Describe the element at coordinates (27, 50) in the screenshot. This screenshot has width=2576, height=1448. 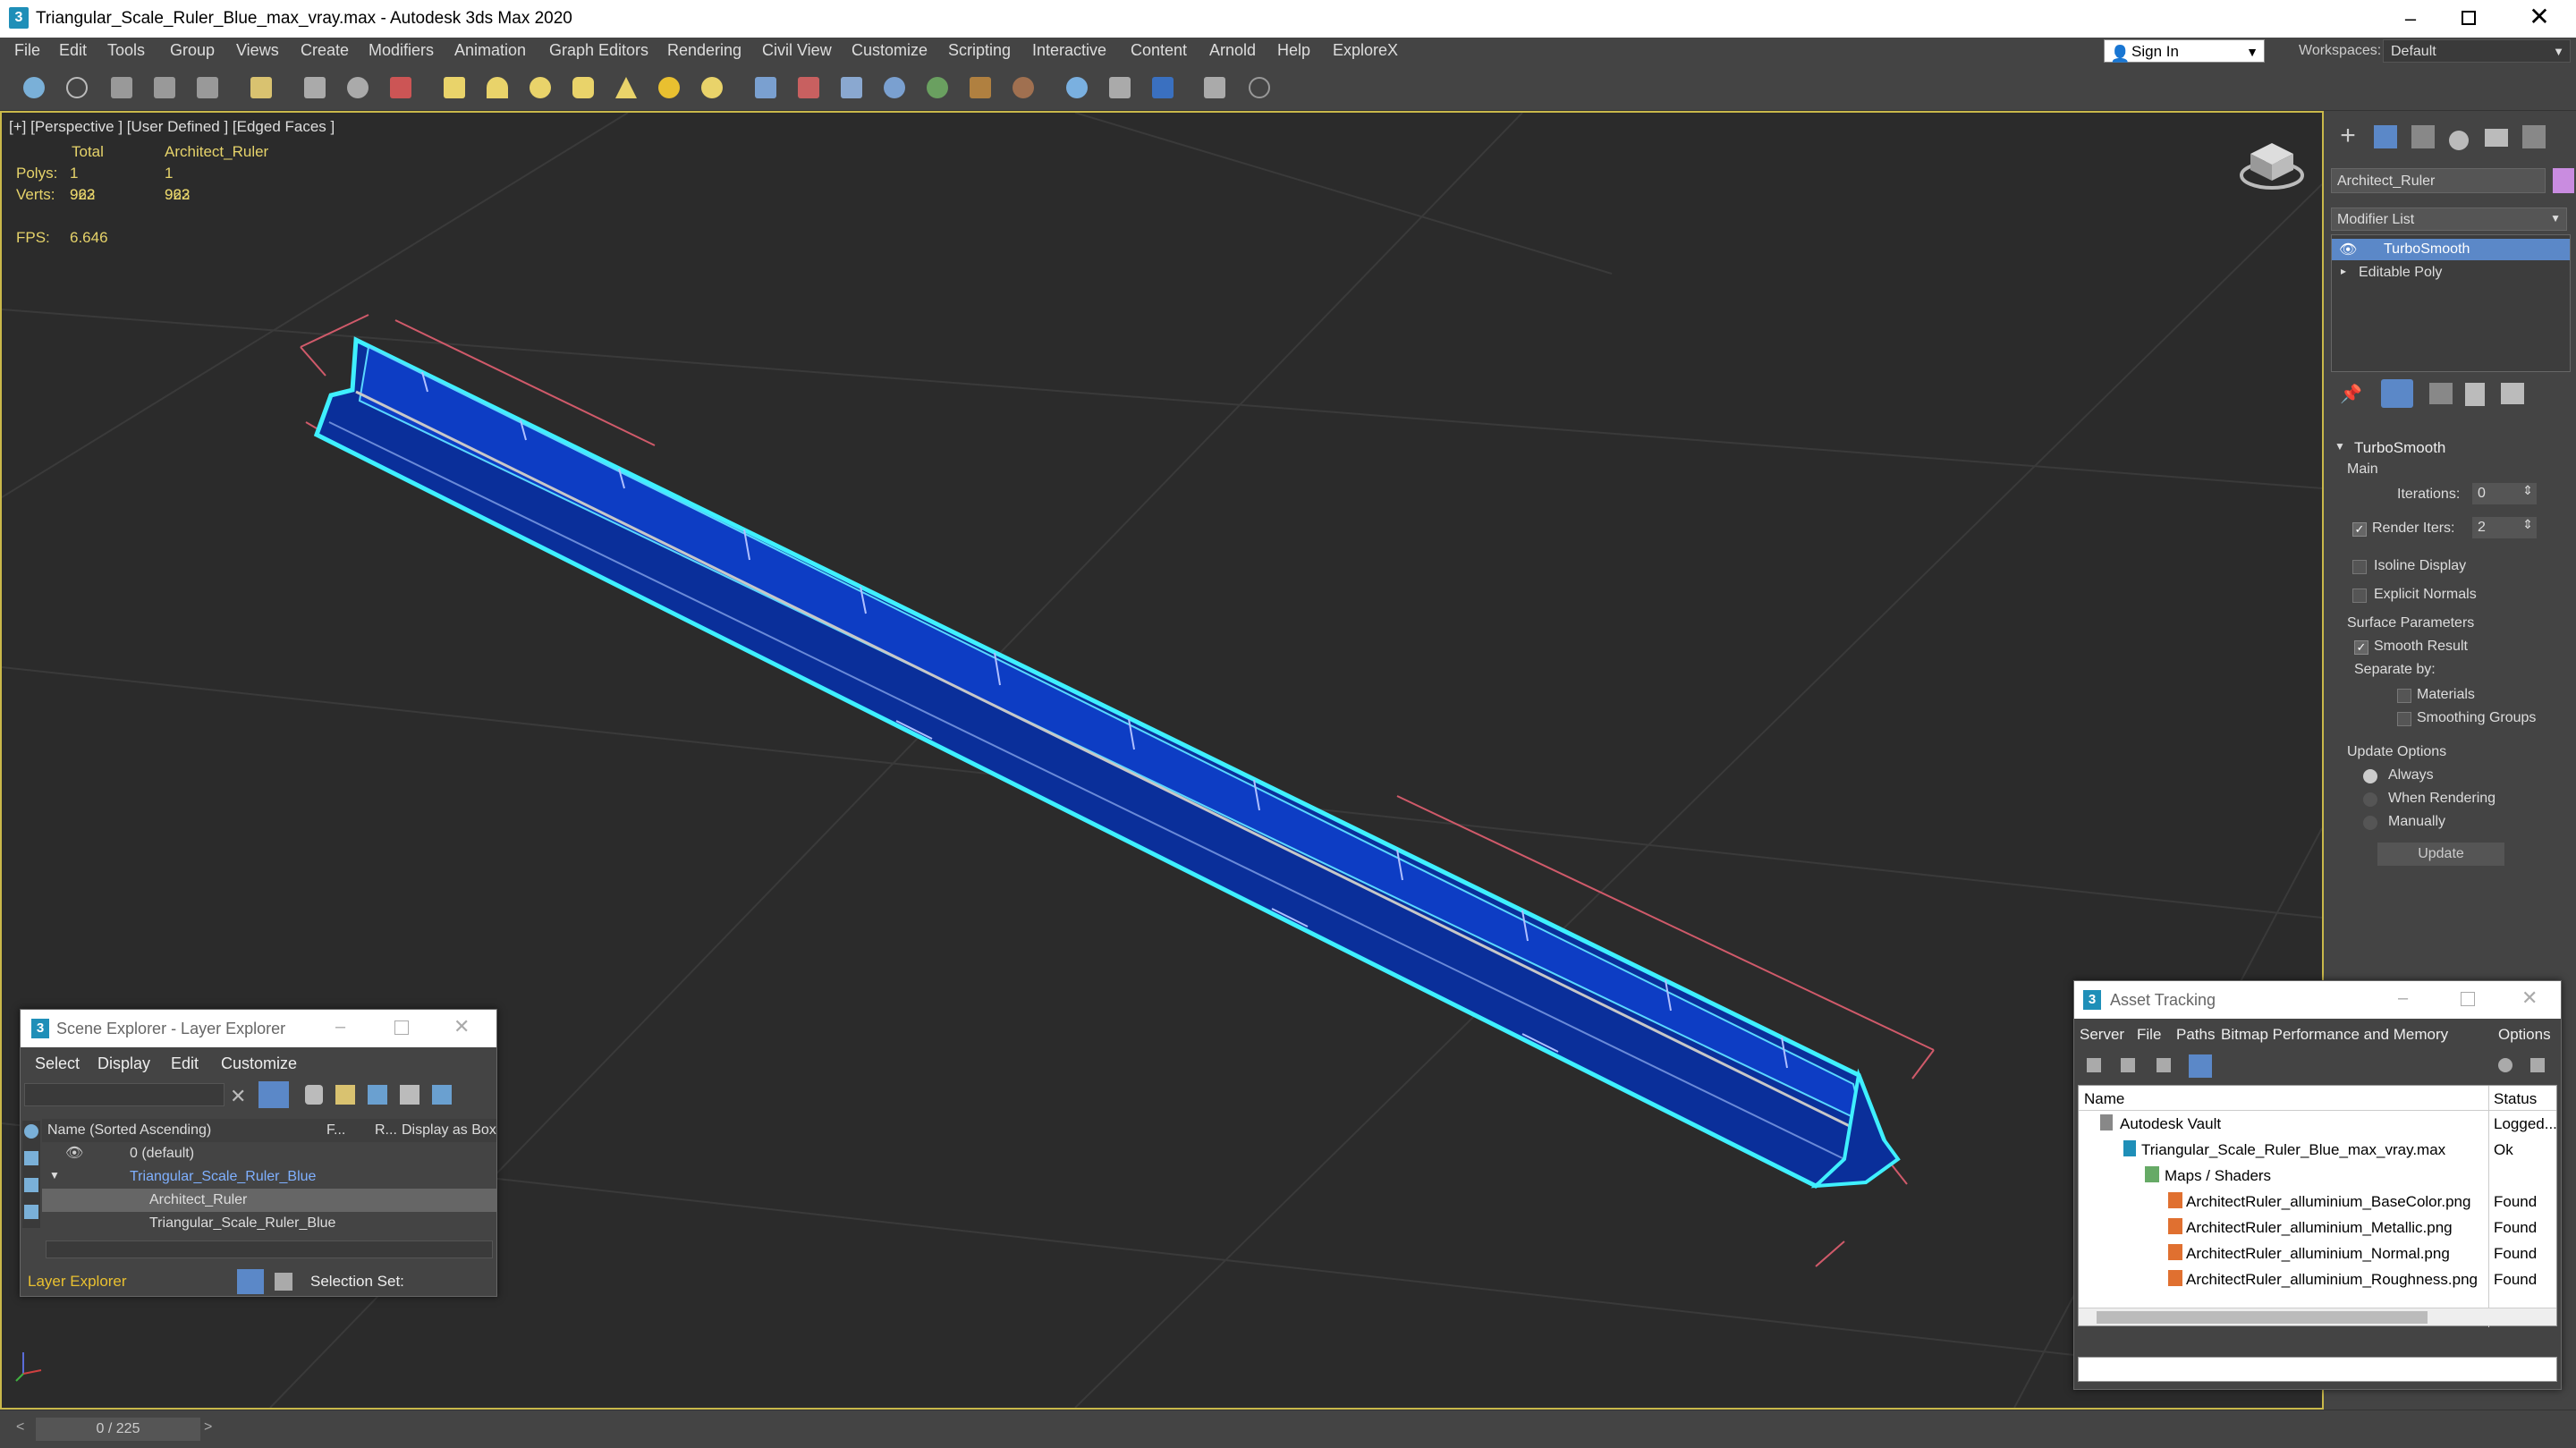
I see `menu-file: File` at that location.